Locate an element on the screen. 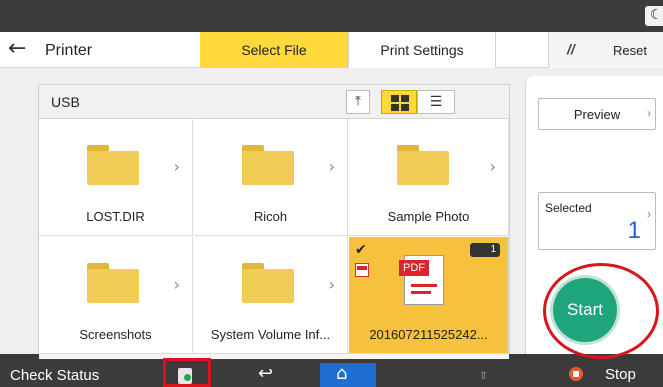 The image size is (663, 387). current-path: USB is located at coordinates (65, 102).